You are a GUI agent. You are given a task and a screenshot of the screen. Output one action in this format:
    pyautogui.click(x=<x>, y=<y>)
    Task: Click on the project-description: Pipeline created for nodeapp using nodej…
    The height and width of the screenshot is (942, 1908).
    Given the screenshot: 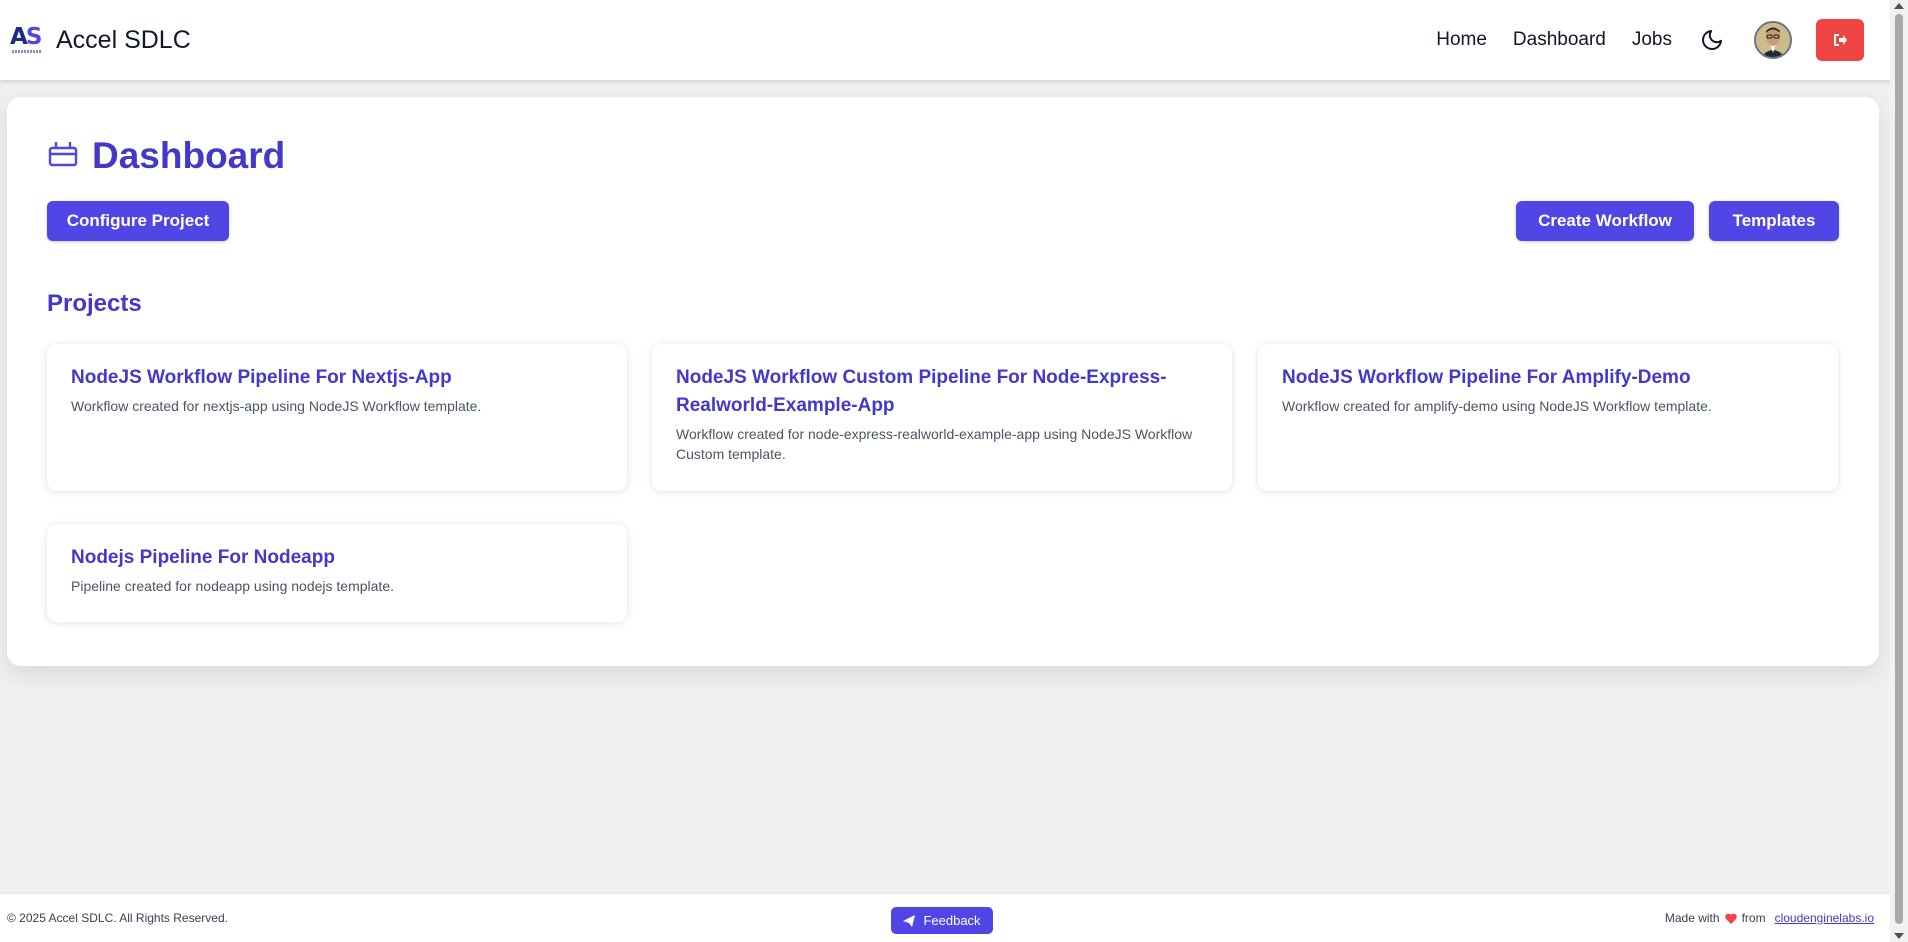 What is the action you would take?
    pyautogui.click(x=232, y=586)
    